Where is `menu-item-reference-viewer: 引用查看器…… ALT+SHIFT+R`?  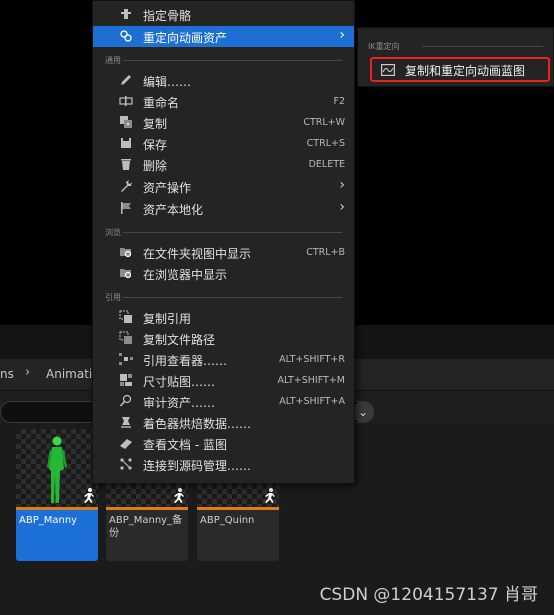 menu-item-reference-viewer: 引用查看器…… ALT+SHIFT+R is located at coordinates (223, 359).